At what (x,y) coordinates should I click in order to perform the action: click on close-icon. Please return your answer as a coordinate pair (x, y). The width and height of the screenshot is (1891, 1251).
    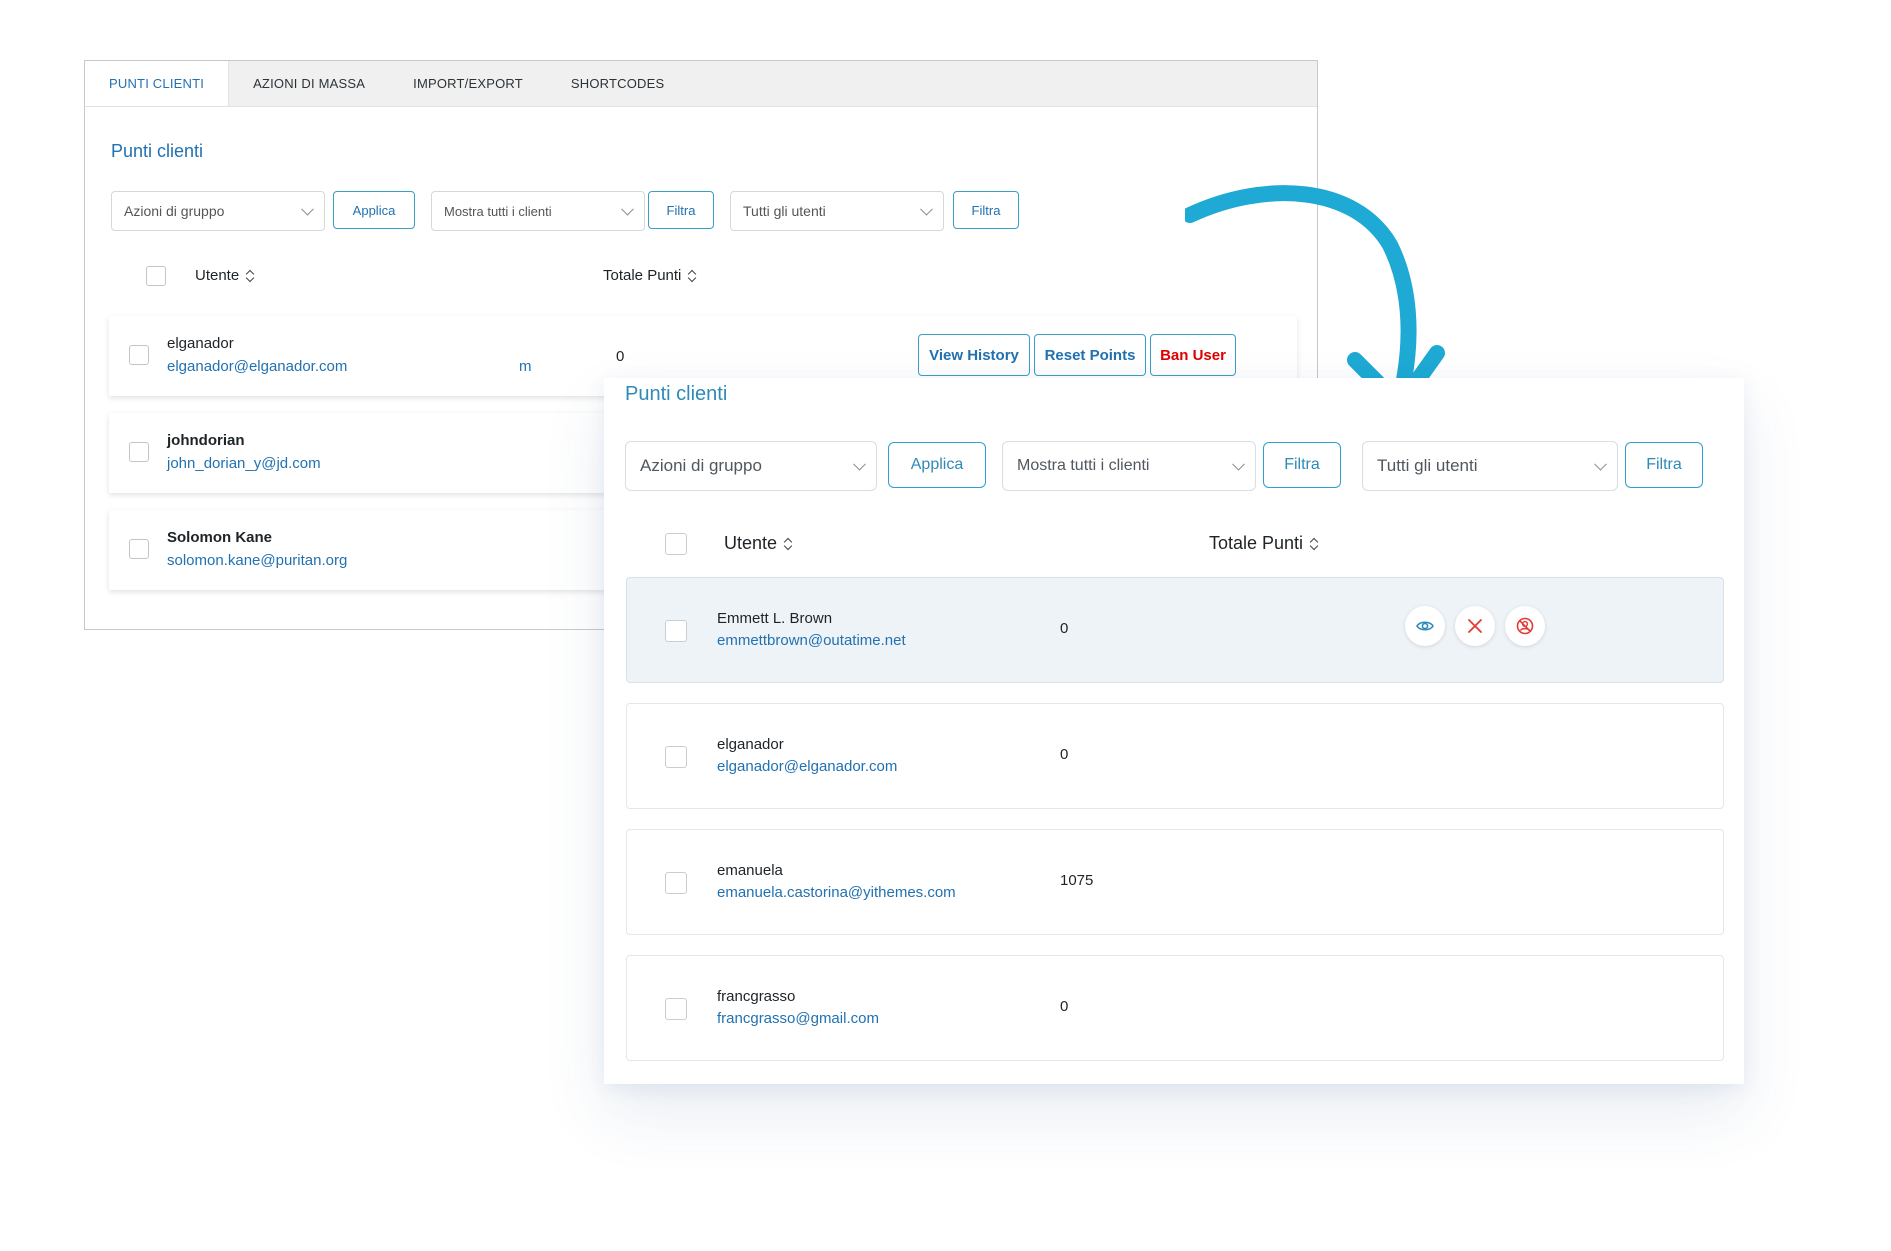
    Looking at the image, I should click on (1475, 626).